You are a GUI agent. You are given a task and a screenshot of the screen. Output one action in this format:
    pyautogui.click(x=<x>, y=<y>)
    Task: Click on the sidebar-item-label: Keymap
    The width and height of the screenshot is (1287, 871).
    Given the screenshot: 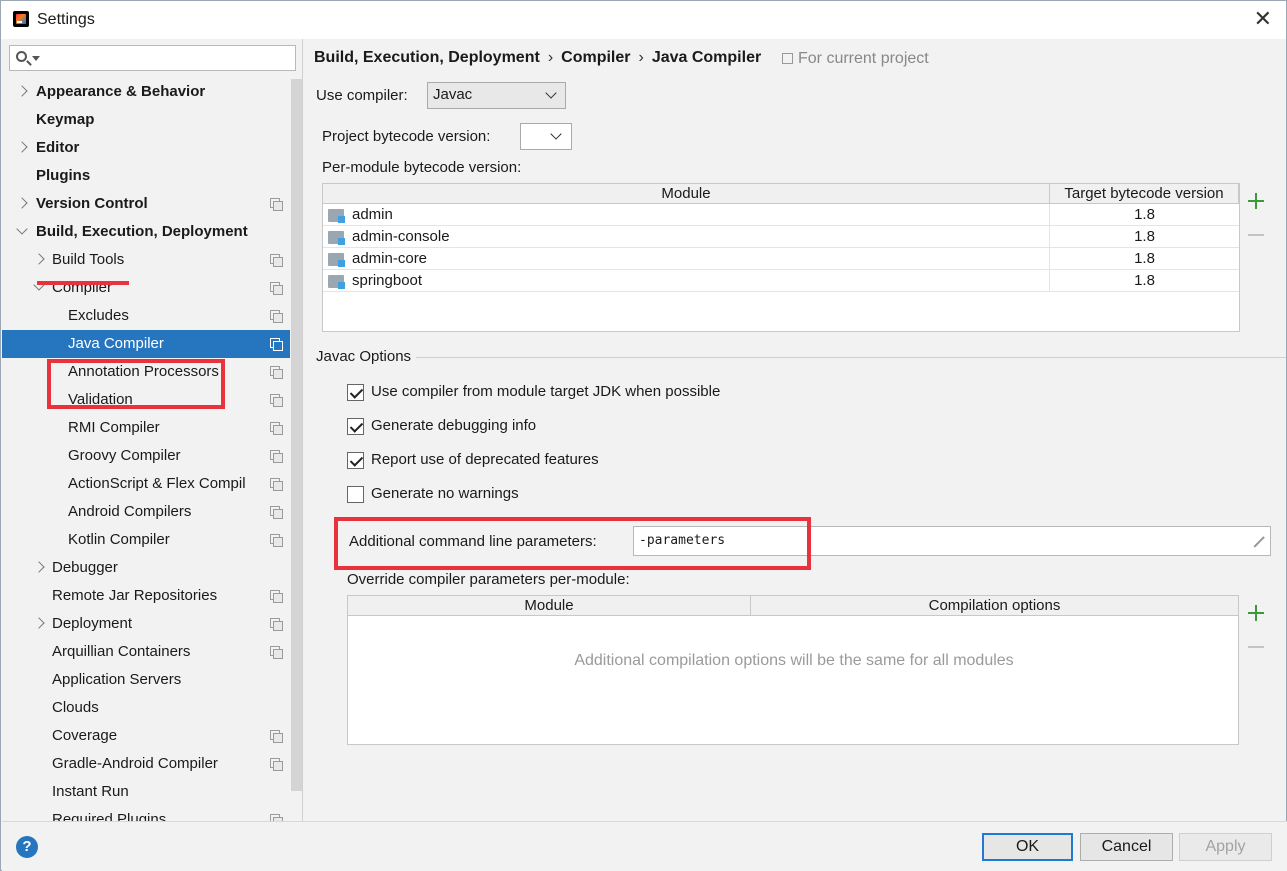 What is the action you would take?
    pyautogui.click(x=65, y=119)
    